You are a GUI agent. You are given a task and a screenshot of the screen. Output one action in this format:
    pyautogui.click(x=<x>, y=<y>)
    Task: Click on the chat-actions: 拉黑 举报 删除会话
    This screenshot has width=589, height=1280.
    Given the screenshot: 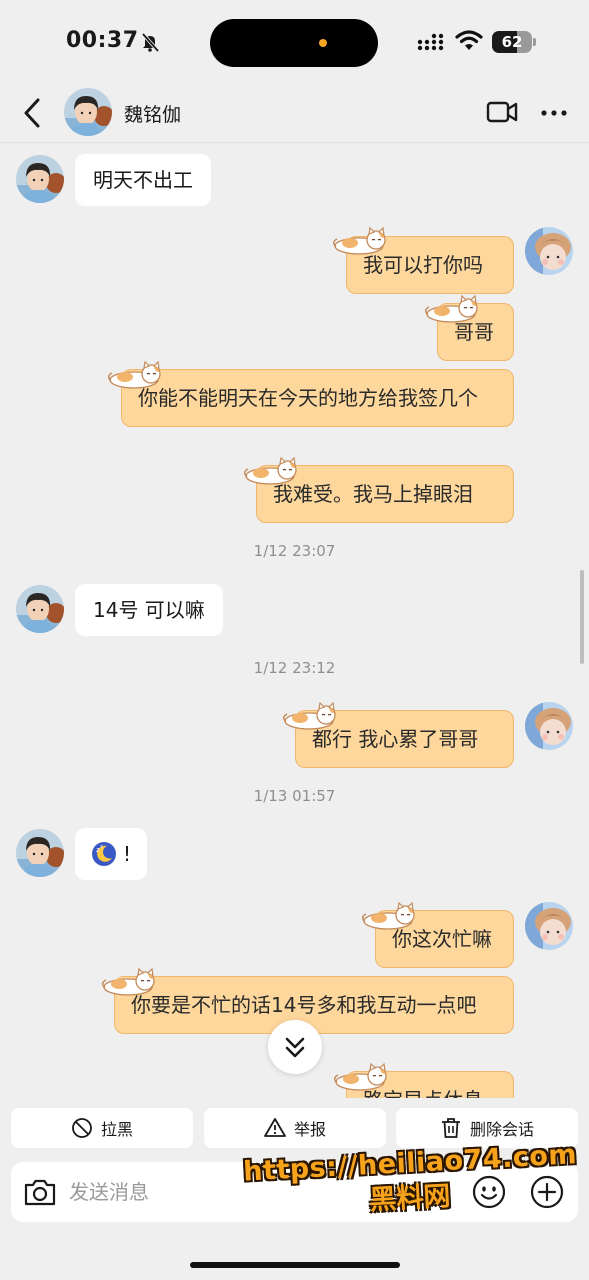 What is the action you would take?
    pyautogui.click(x=294, y=1129)
    